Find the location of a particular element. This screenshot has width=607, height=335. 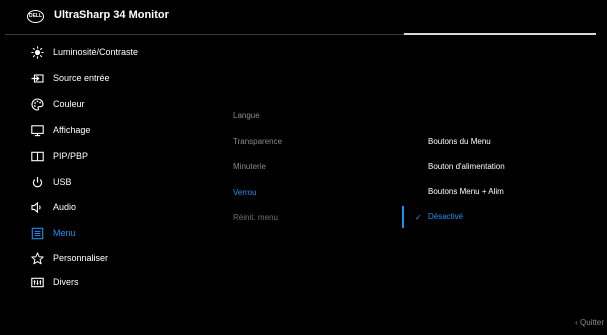

header-divider-highlight is located at coordinates (500, 34).